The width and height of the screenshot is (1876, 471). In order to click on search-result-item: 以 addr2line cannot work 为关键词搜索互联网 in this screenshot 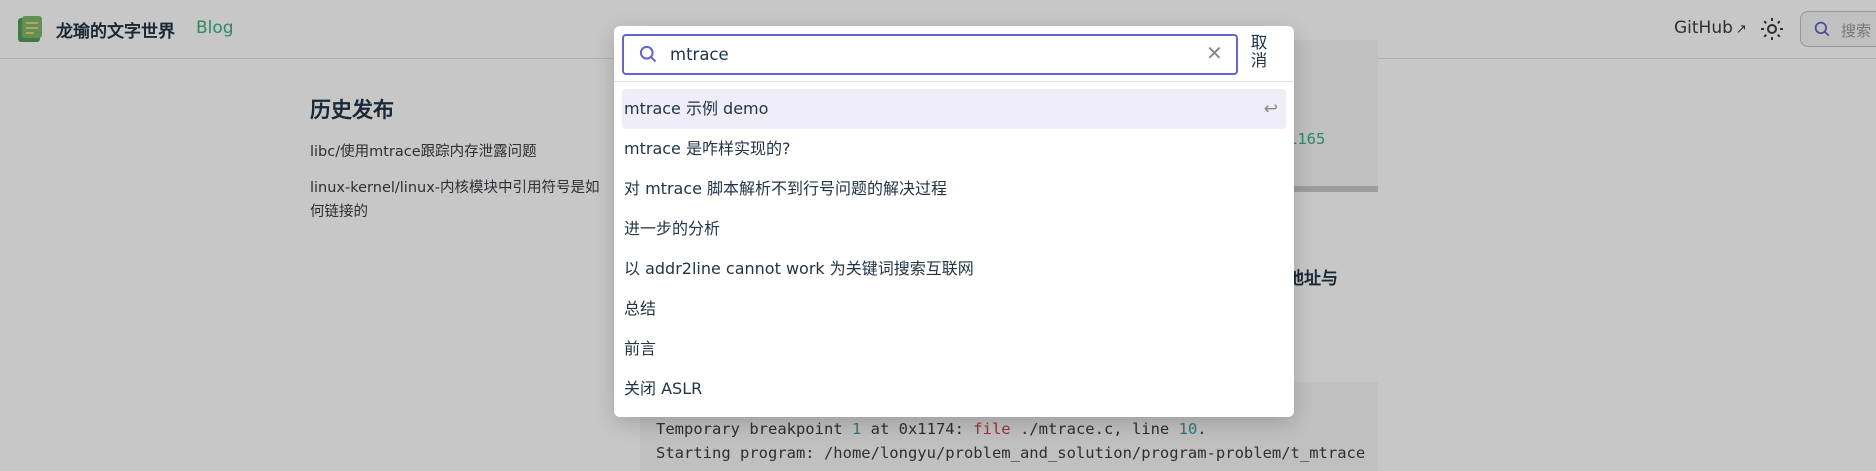, I will do `click(954, 269)`.